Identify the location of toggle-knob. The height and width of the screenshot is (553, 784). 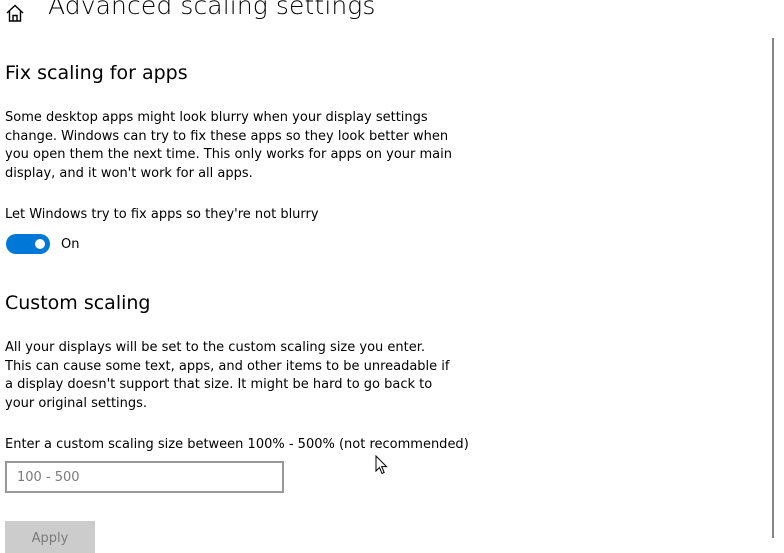
(40, 244).